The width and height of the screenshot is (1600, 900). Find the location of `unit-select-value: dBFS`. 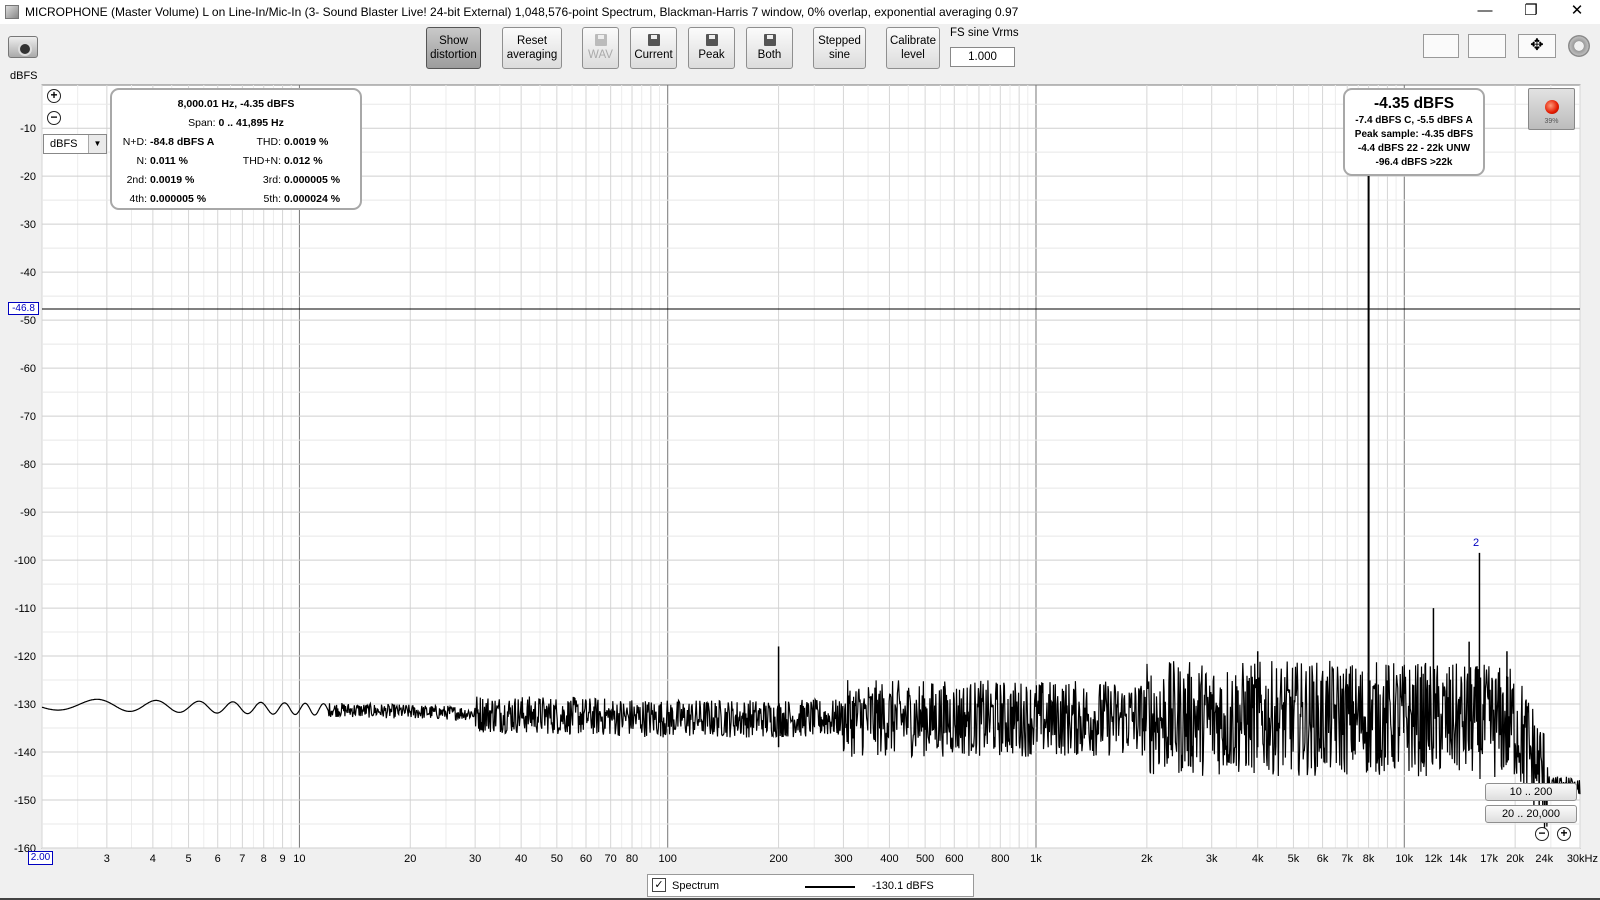

unit-select-value: dBFS is located at coordinates (64, 144).